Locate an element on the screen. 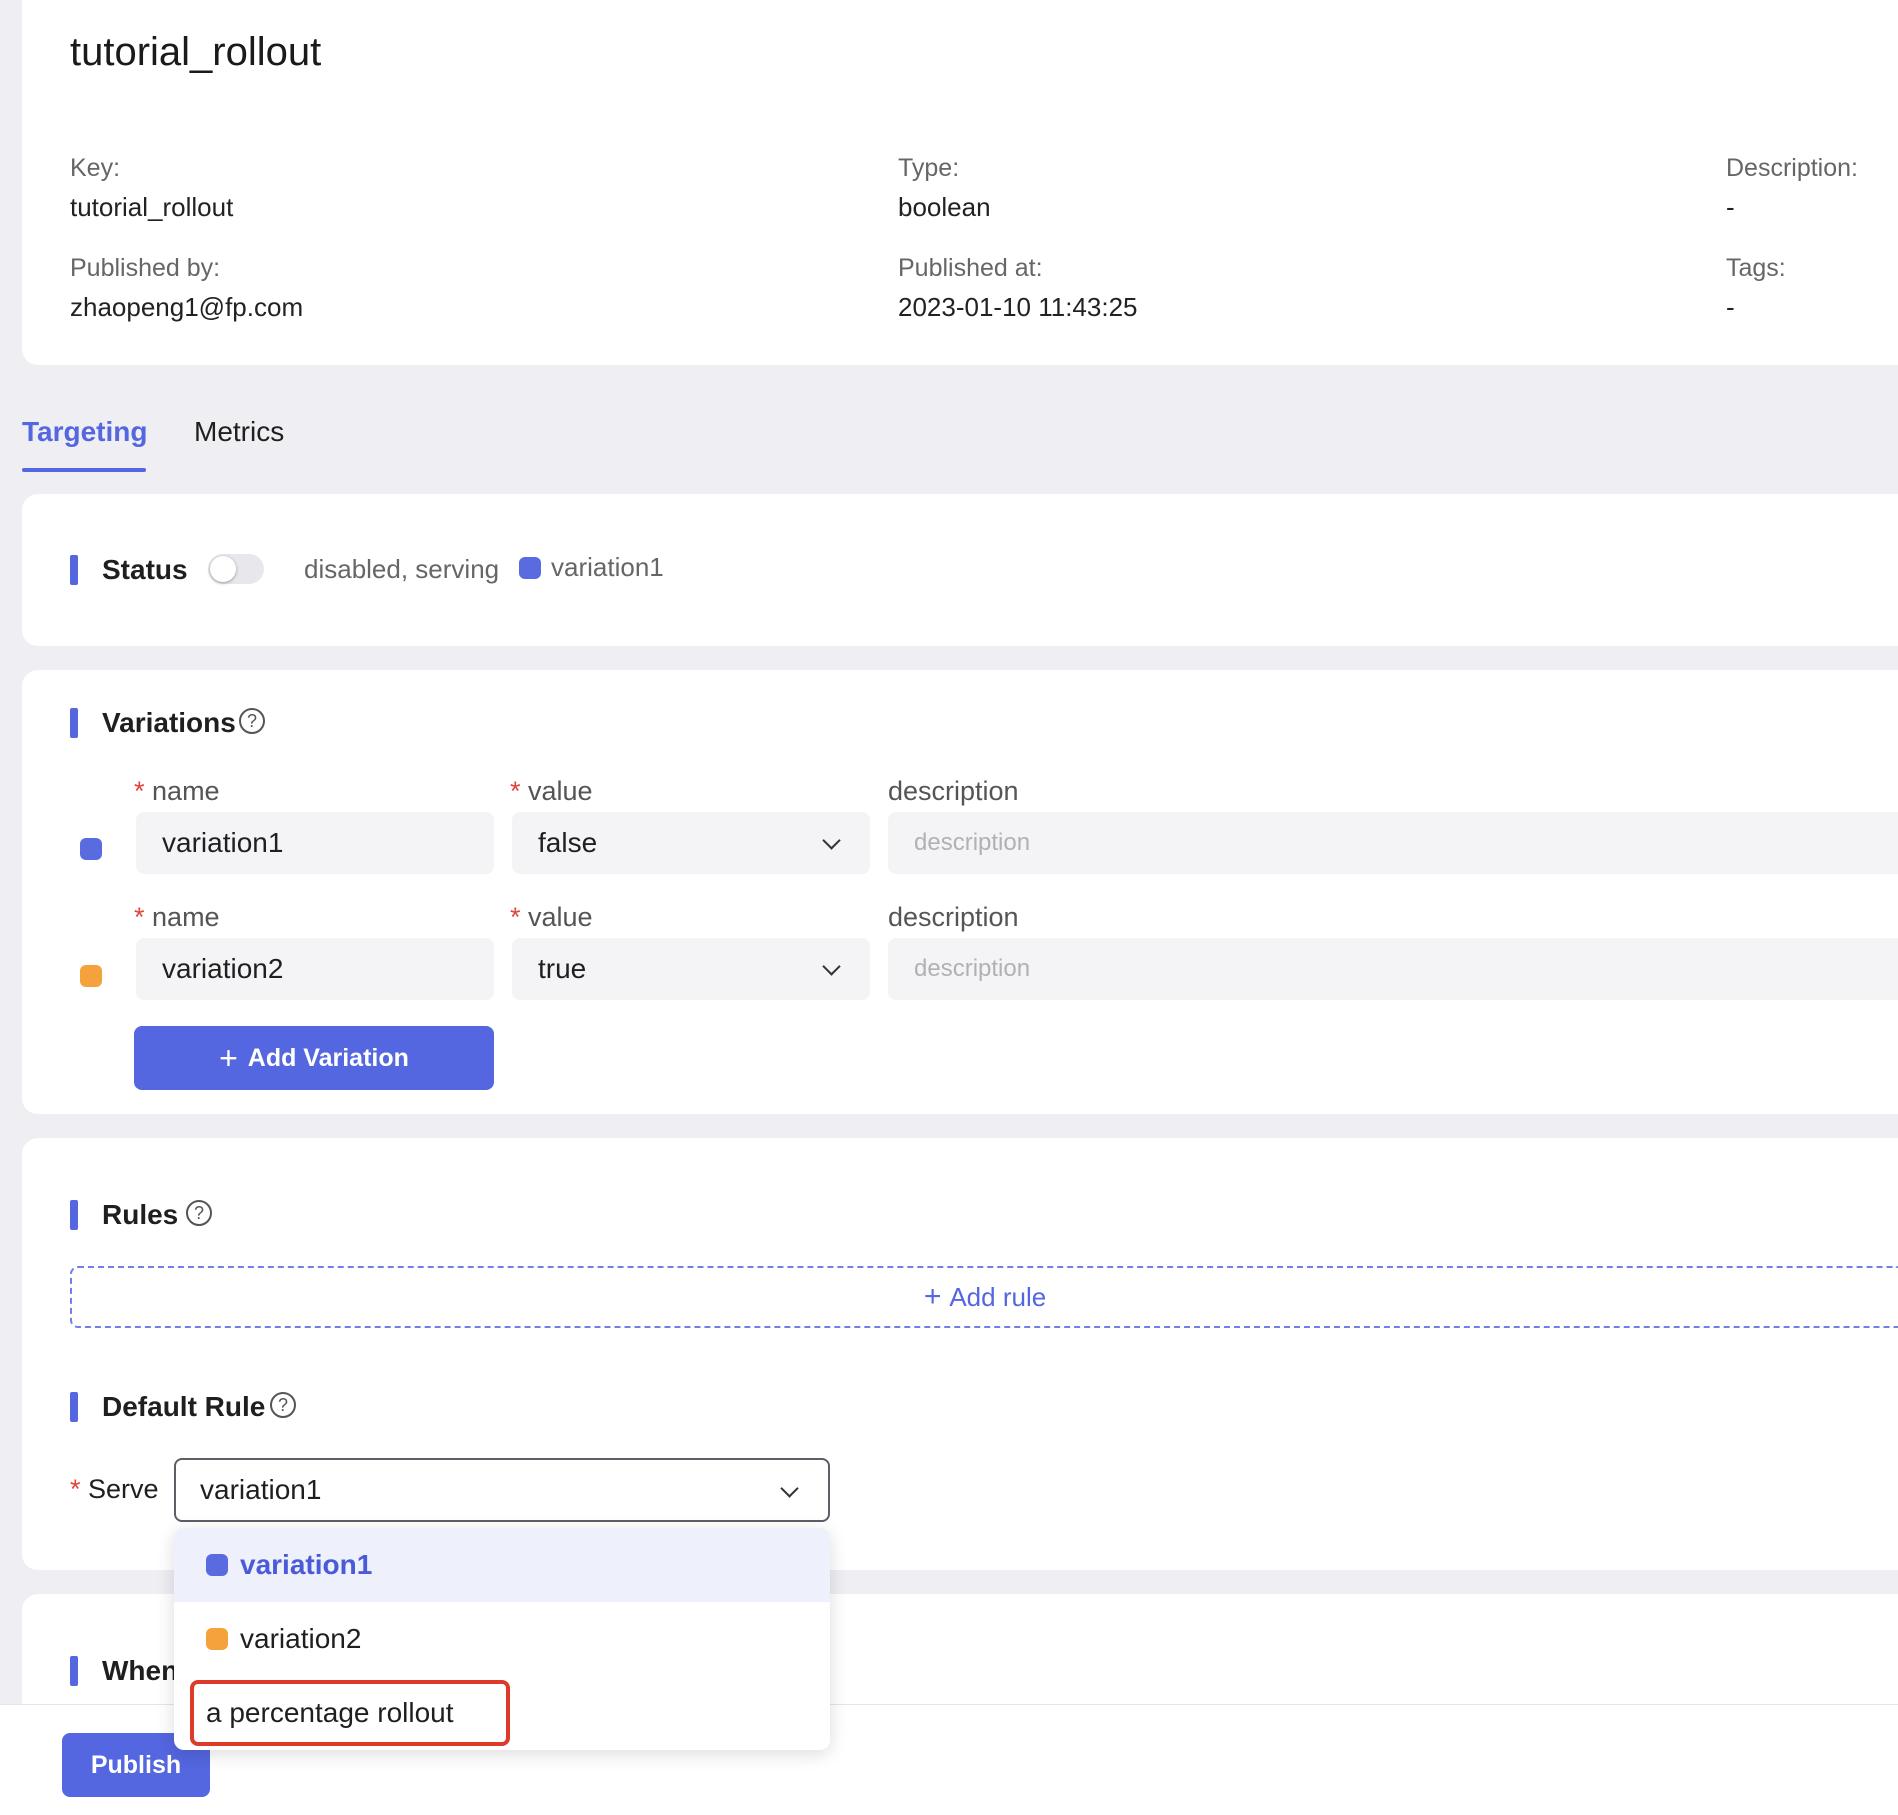 This screenshot has width=1898, height=1815. serving-variation-name: variation1 is located at coordinates (607, 567).